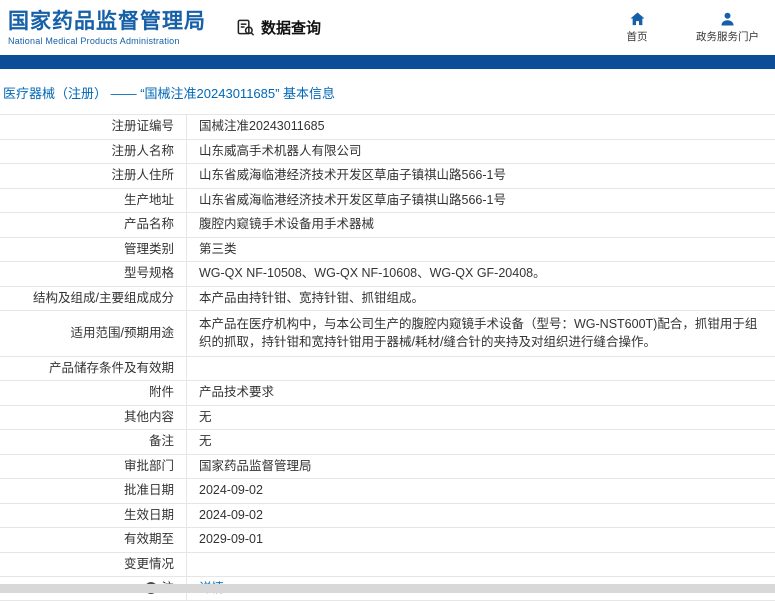  What do you see at coordinates (122, 333) in the screenshot?
I see `row-label-text: 适用范围/预期用途` at bounding box center [122, 333].